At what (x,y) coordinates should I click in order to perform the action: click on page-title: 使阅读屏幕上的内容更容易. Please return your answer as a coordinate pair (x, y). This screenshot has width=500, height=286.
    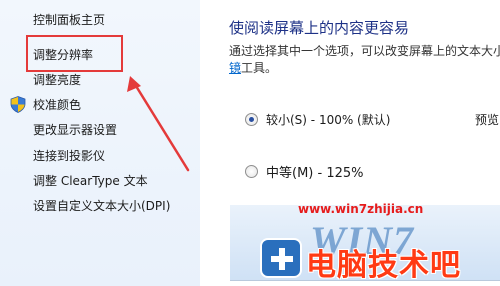
    Looking at the image, I should click on (319, 28).